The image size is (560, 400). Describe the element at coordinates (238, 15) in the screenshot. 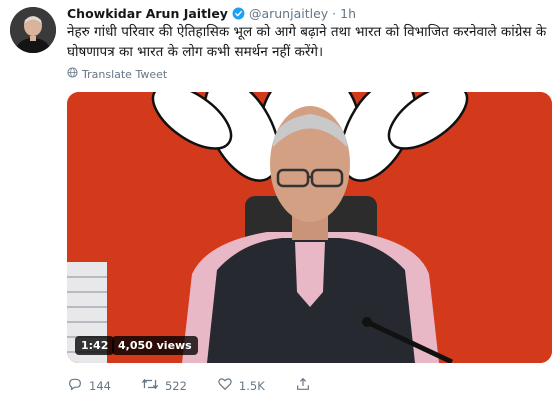

I see `verified-badge-icon` at that location.